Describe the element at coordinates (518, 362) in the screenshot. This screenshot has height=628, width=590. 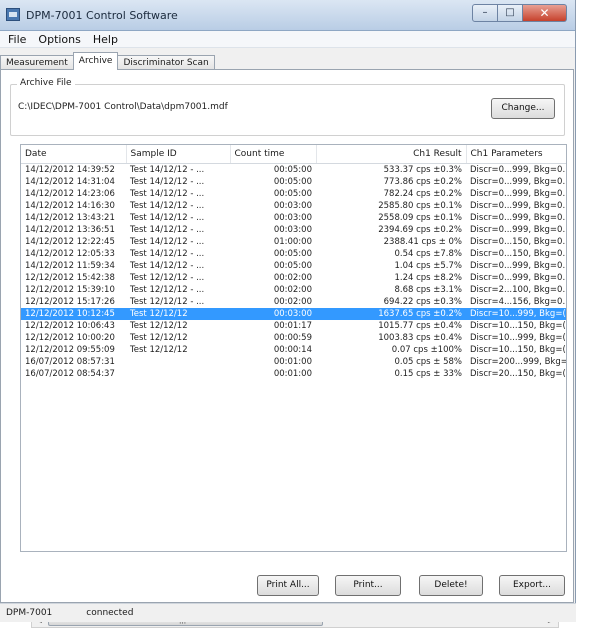
I see `cell-ch1-parameters: Discr=200...999, Bkg=` at that location.